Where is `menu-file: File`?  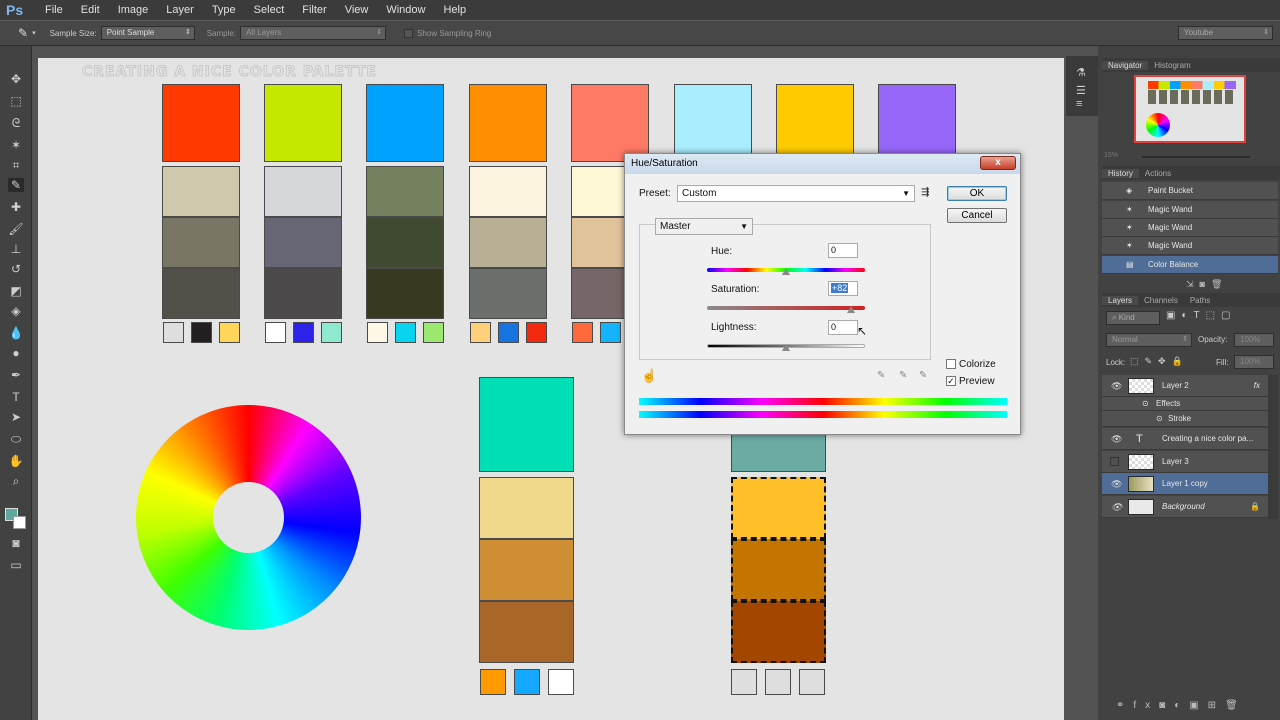
menu-file: File is located at coordinates (54, 10).